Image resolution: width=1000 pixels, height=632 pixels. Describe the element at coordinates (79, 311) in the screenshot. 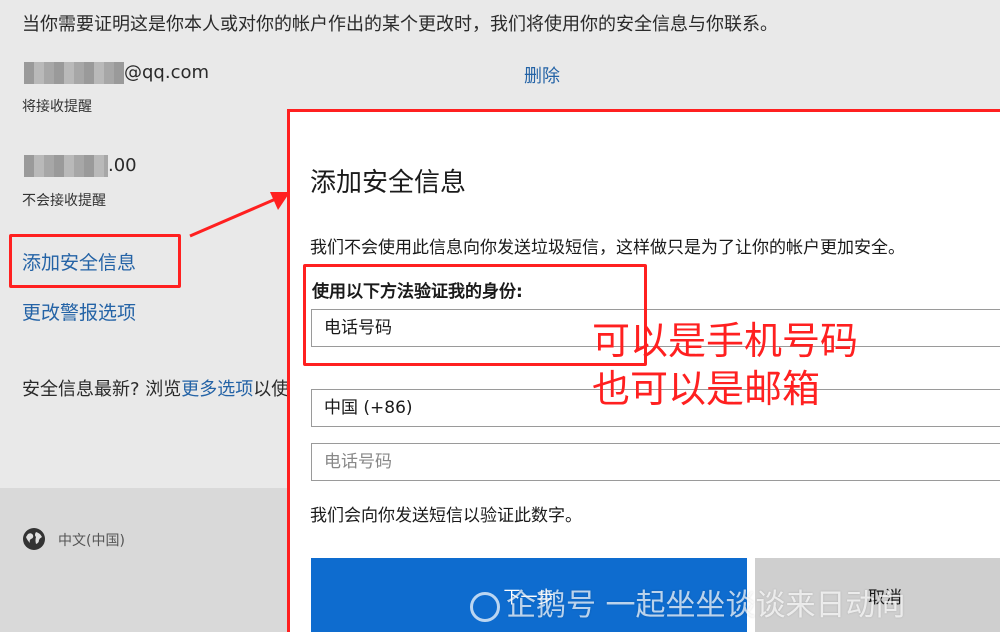

I see `change-alert-options-link: 更改警报选项` at that location.